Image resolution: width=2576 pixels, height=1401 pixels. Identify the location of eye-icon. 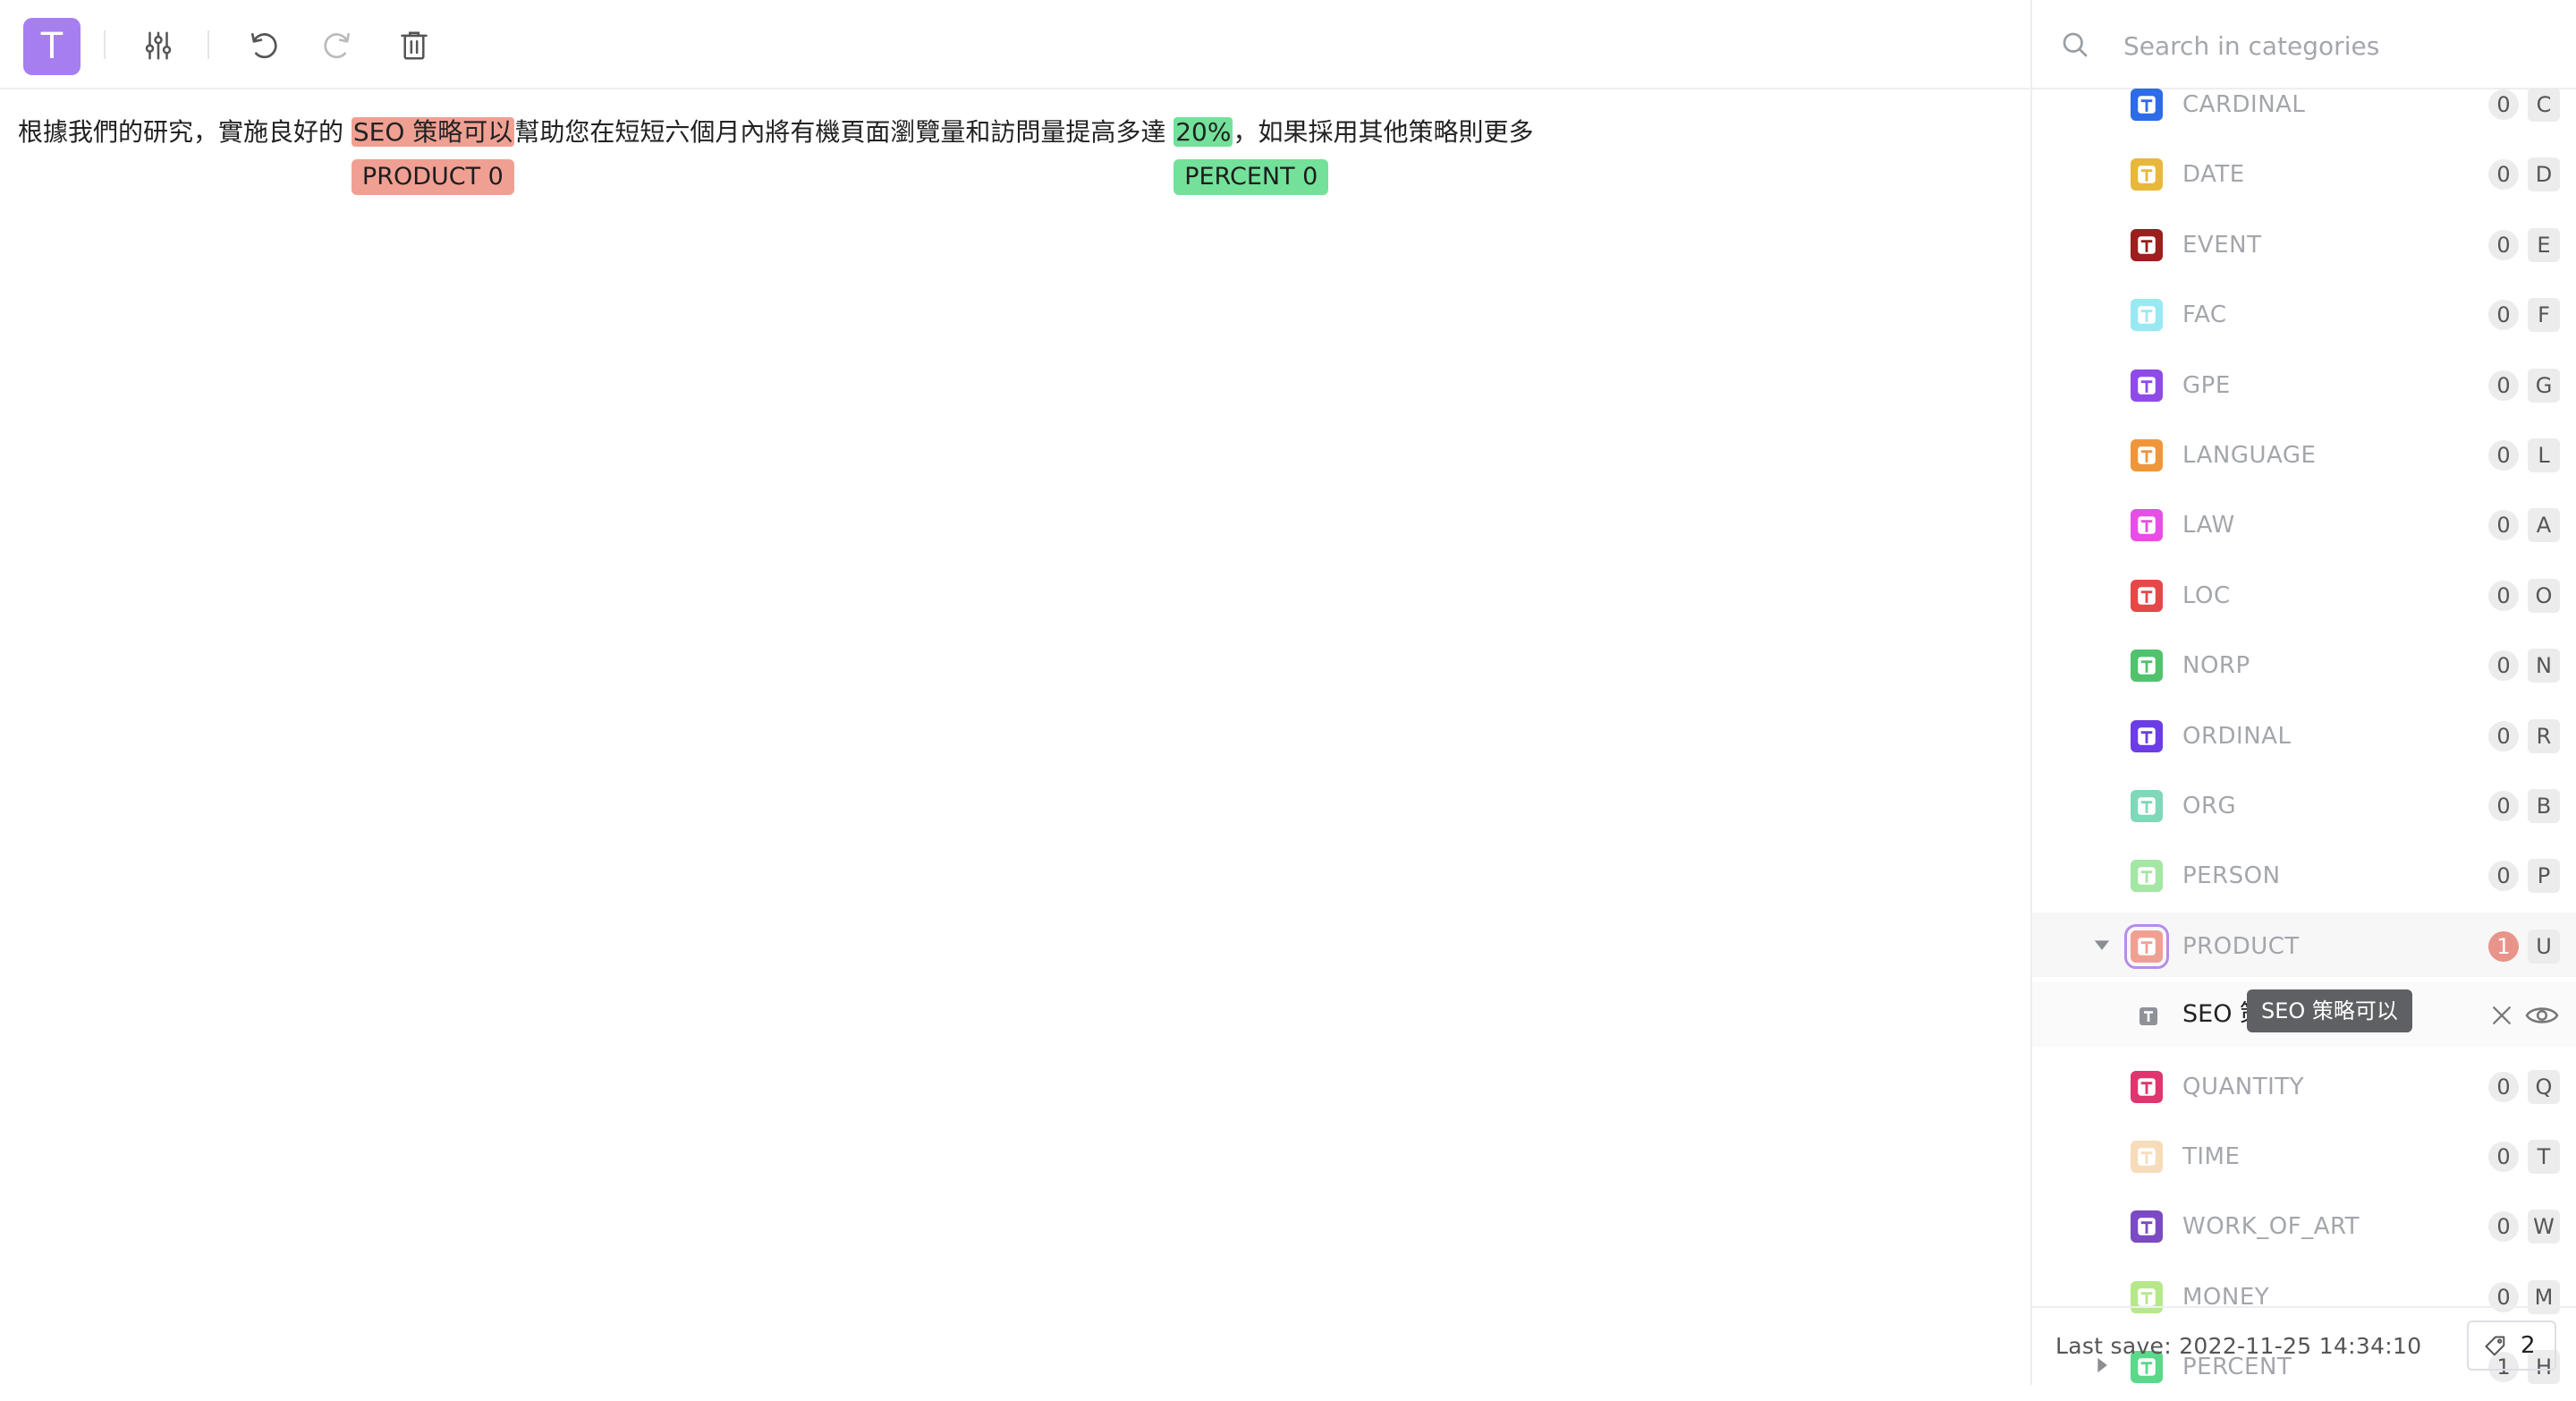
(2542, 1015).